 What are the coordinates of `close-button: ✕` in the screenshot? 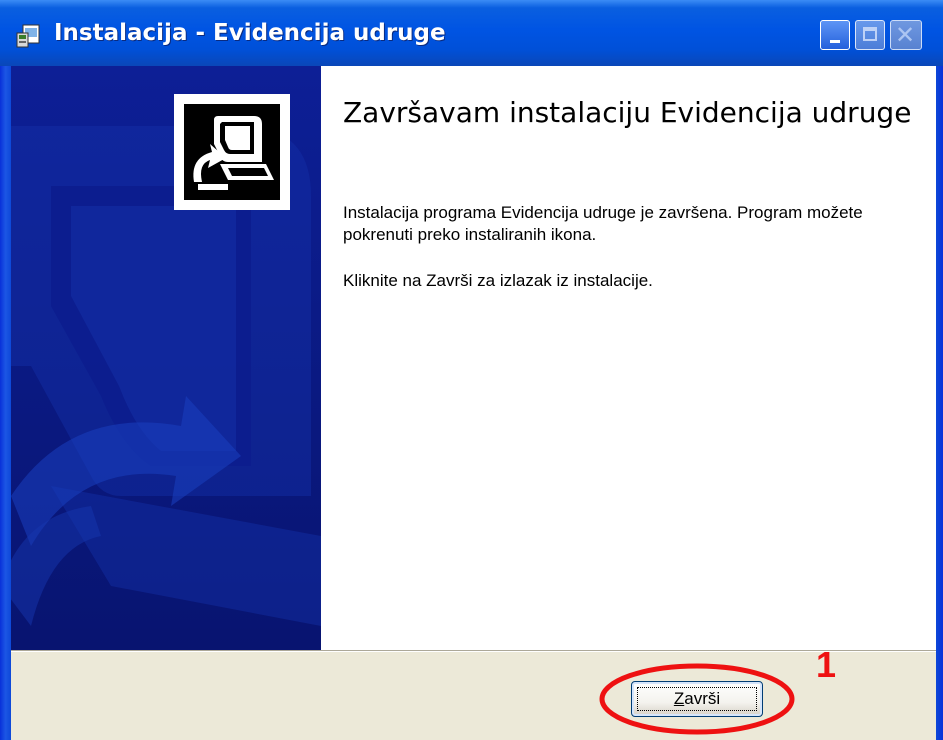 It's located at (906, 35).